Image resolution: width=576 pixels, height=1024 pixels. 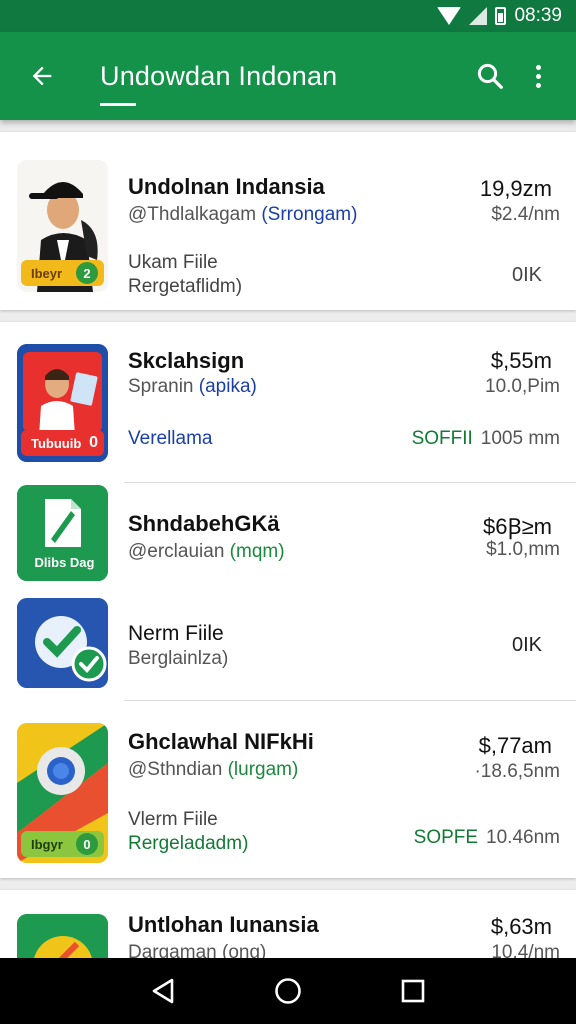 What do you see at coordinates (523, 837) in the screenshot?
I see `item-size: 10.46nm` at bounding box center [523, 837].